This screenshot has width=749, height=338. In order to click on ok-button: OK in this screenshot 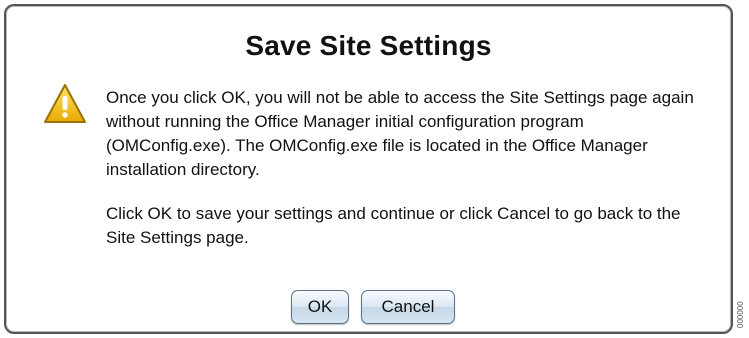, I will do `click(320, 307)`.